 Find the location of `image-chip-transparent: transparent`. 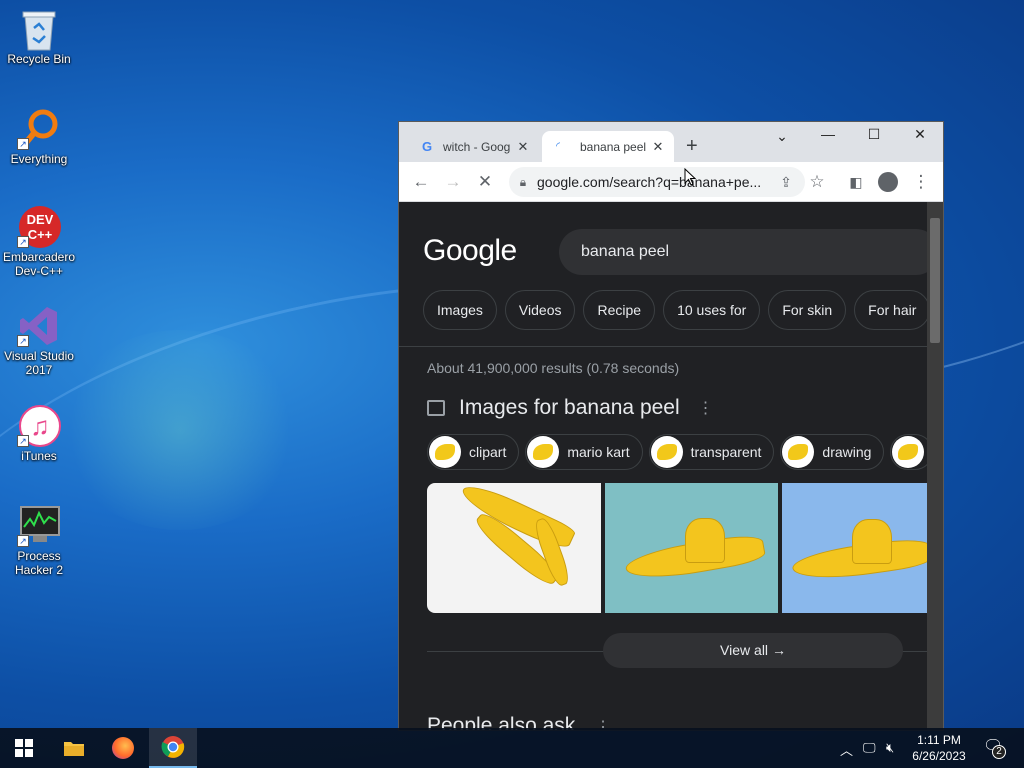

image-chip-transparent: transparent is located at coordinates (711, 452).